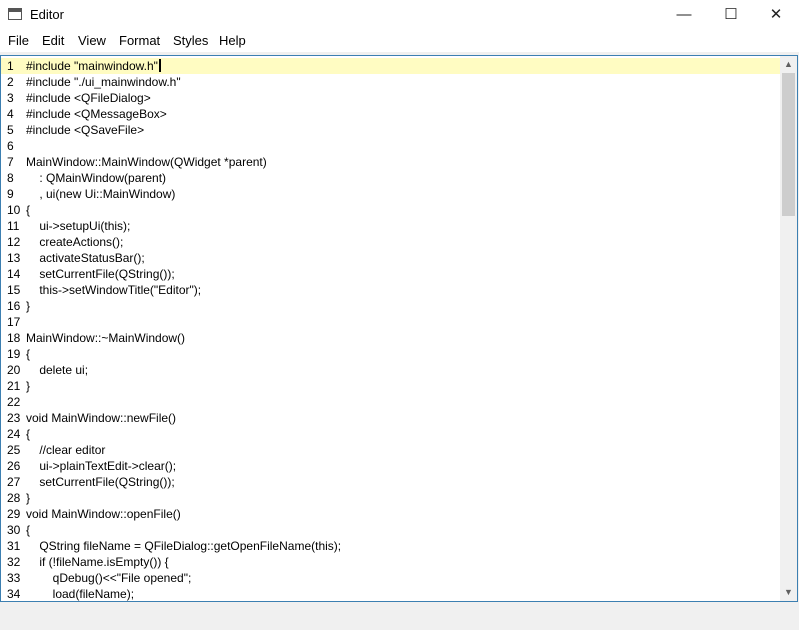 The height and width of the screenshot is (630, 799). Describe the element at coordinates (391, 514) in the screenshot. I see `code-line: 29 void MainWindow::openFile()` at that location.